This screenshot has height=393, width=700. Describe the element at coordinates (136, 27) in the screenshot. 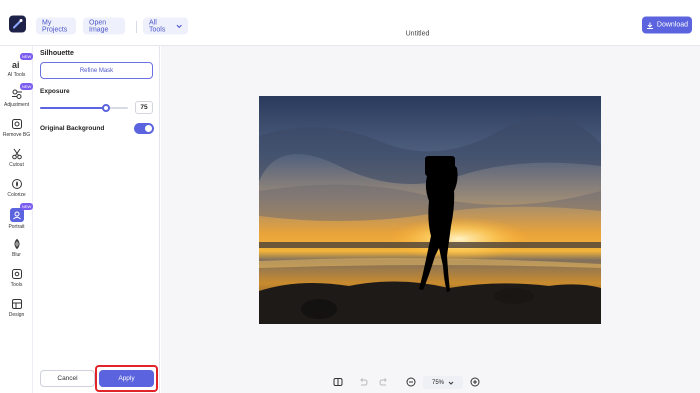

I see `header-divider` at that location.